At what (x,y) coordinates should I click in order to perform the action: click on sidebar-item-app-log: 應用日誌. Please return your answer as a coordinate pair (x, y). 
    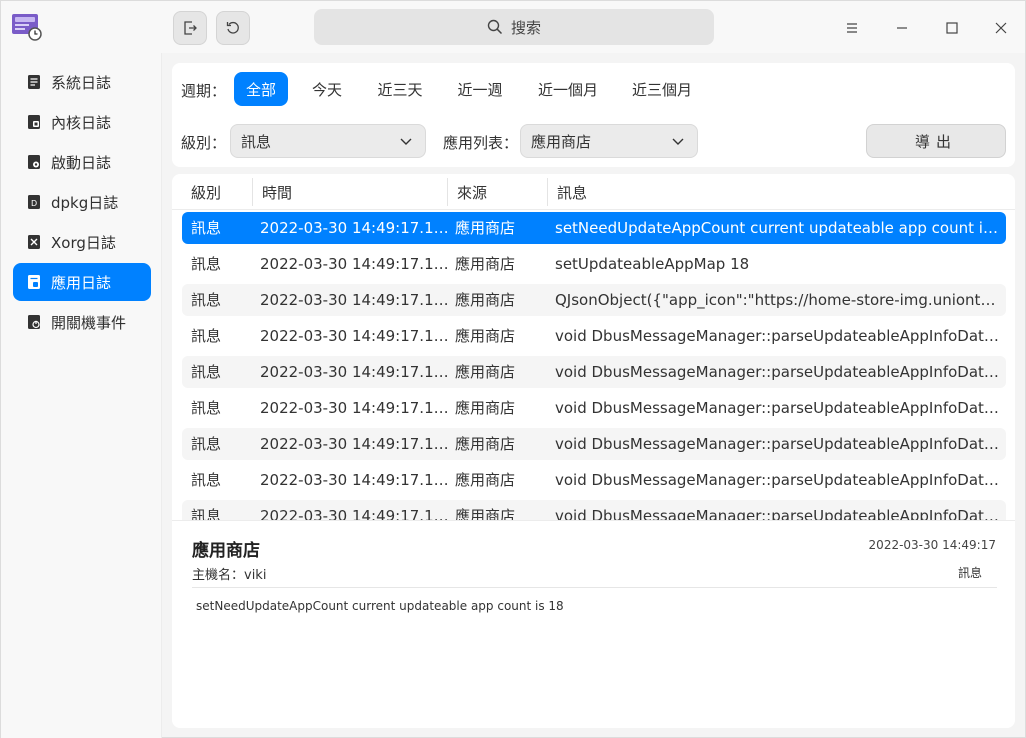
    Looking at the image, I should click on (82, 282).